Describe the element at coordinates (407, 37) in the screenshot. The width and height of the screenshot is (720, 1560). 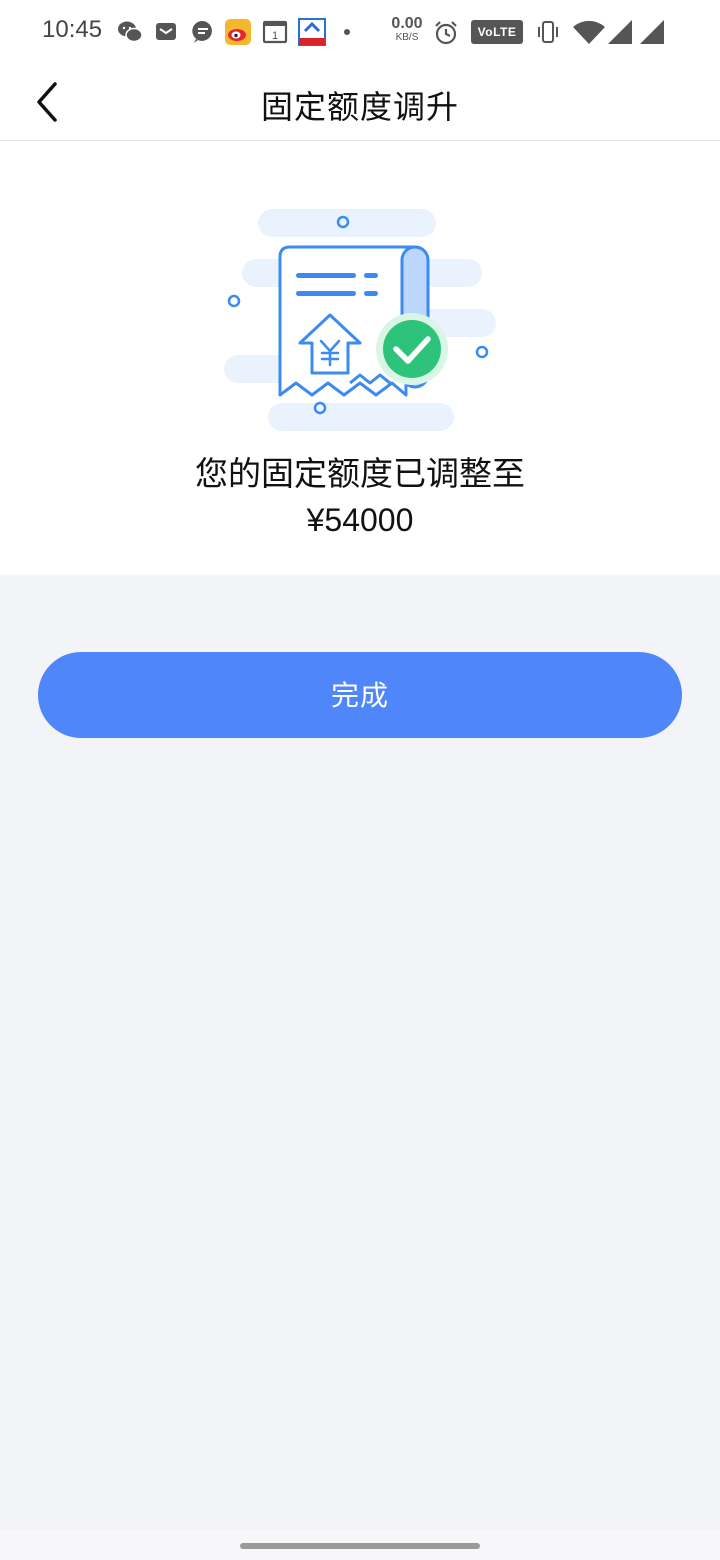
I see `net-speed-unit: KB/S` at that location.